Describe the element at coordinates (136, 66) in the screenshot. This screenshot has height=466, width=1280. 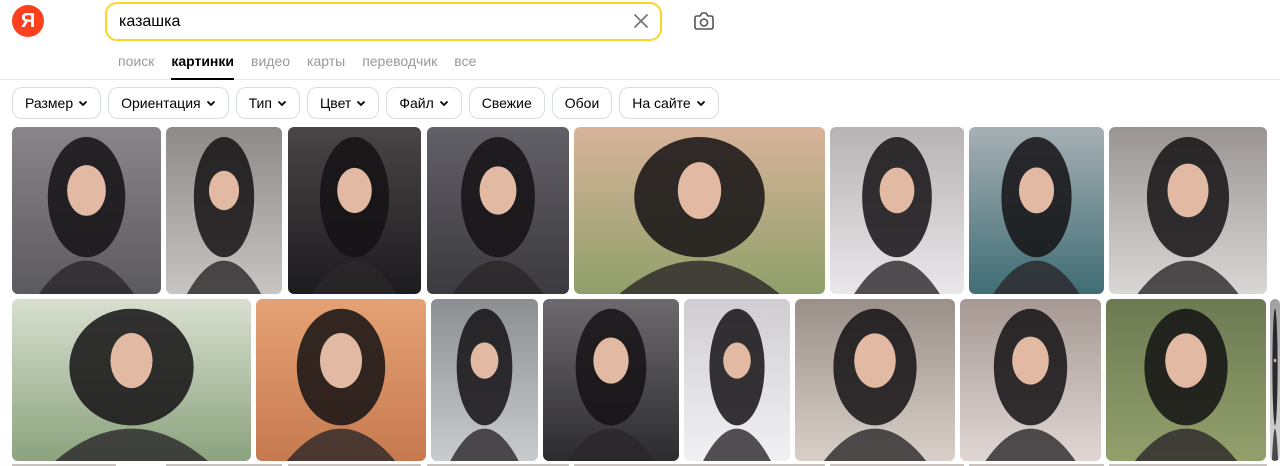
I see `tab-search: поиск` at that location.